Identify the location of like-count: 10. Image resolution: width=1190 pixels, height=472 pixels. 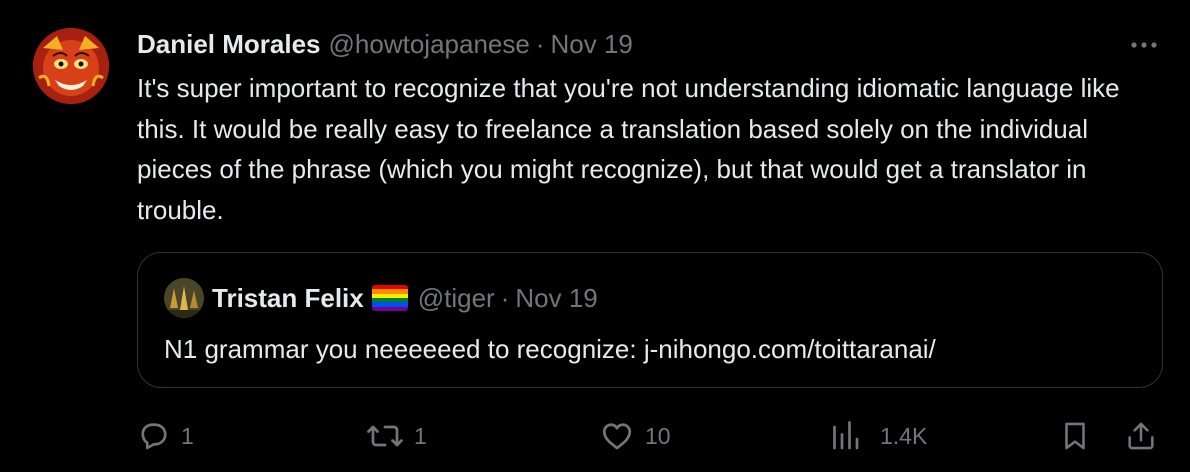
(658, 435).